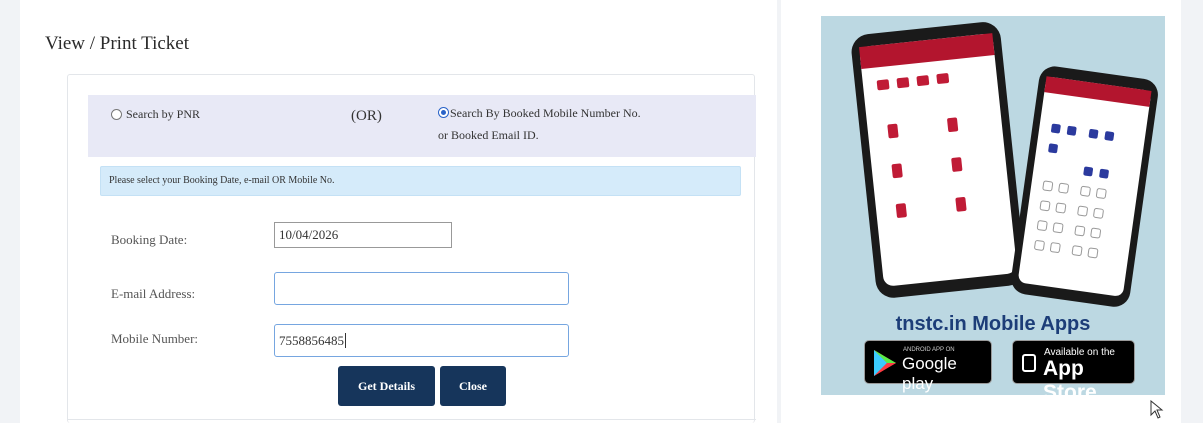 This screenshot has width=1203, height=423. I want to click on mobile-number-value: 7558856485, so click(311, 340).